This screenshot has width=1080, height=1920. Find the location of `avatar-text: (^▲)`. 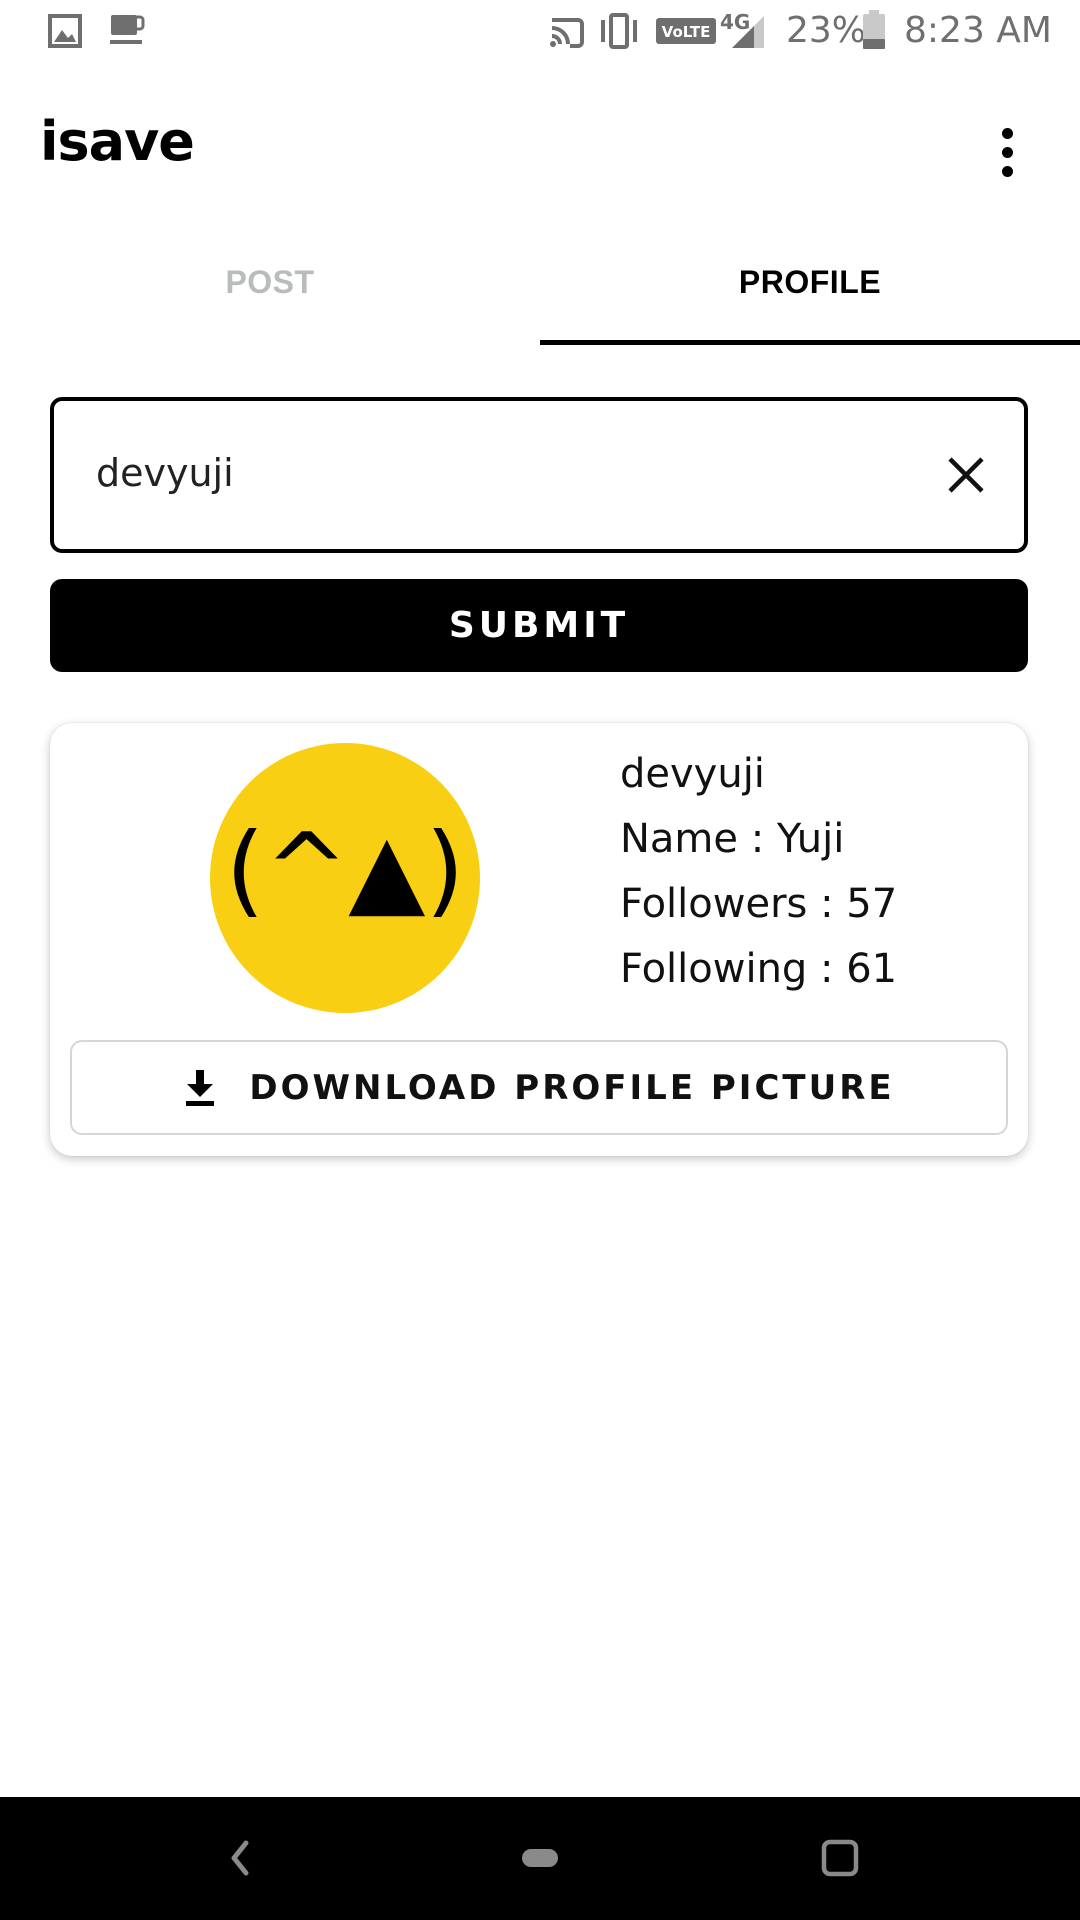

avatar-text: (^▲) is located at coordinates (345, 869).